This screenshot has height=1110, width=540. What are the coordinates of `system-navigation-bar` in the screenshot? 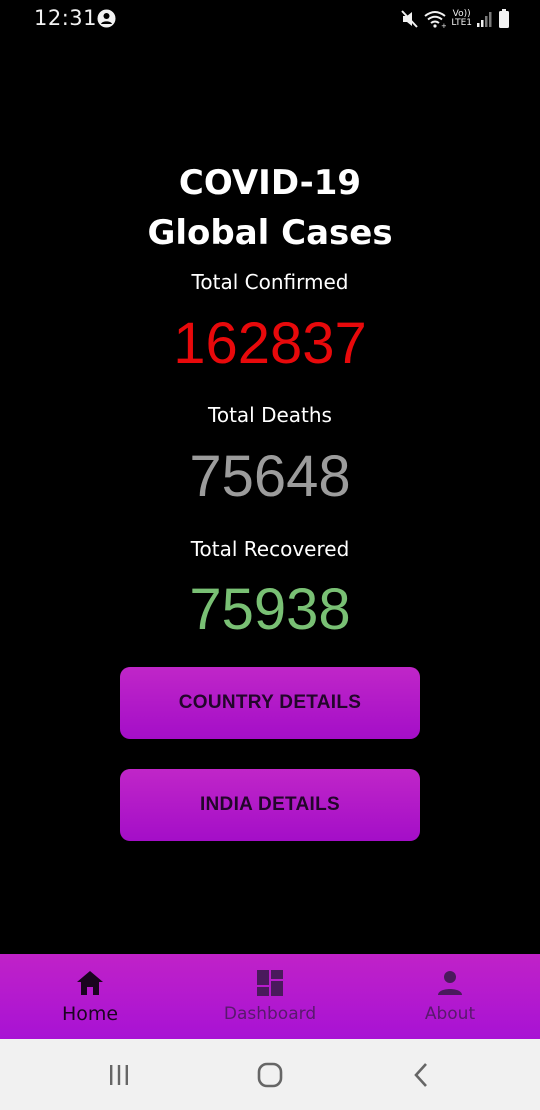 It's located at (270, 1074).